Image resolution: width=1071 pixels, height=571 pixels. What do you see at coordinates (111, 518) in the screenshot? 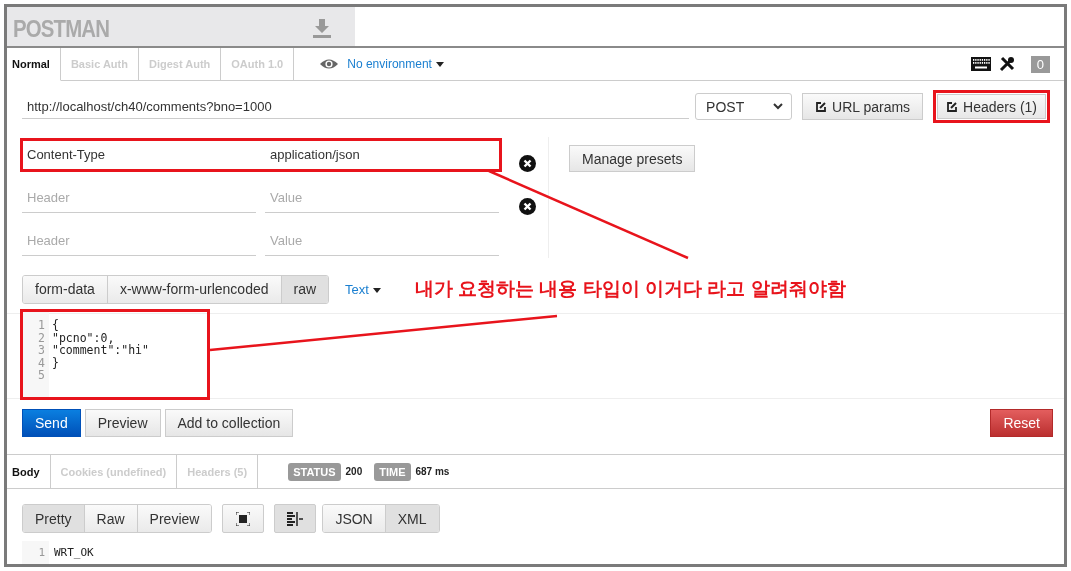
I see `view-mode-button: Raw` at bounding box center [111, 518].